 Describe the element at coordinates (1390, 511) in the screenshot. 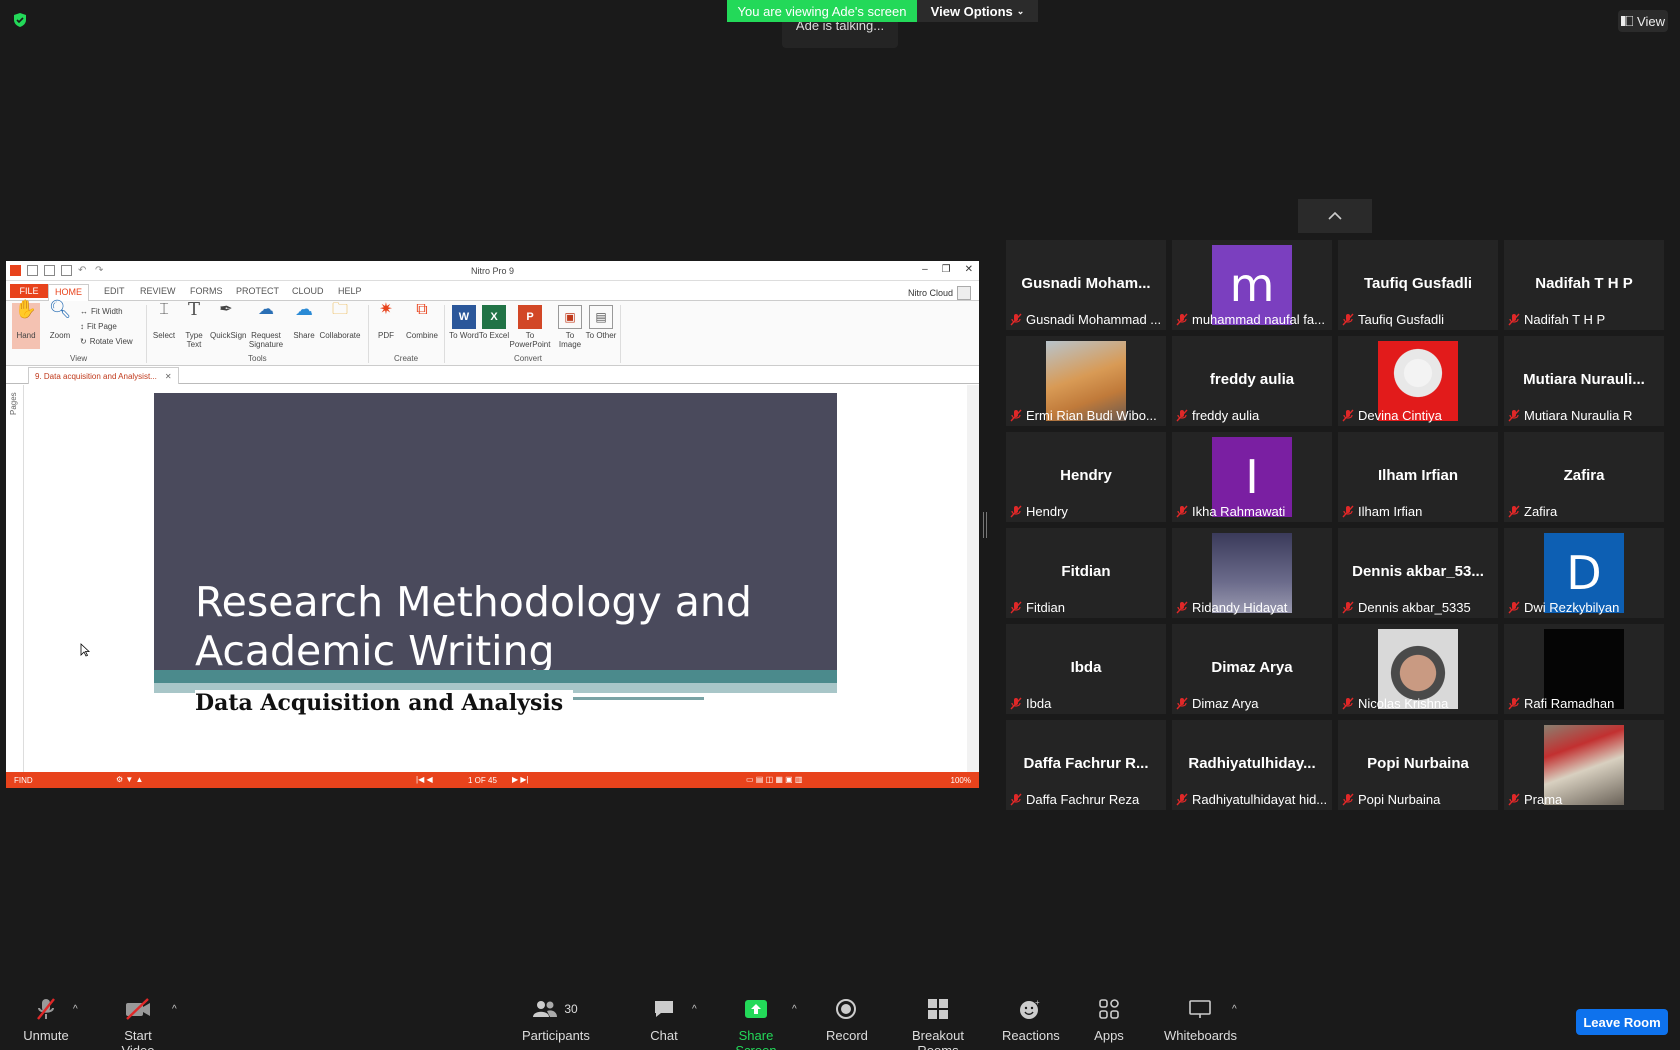

I see `participant-name: Ilham Irfian` at that location.